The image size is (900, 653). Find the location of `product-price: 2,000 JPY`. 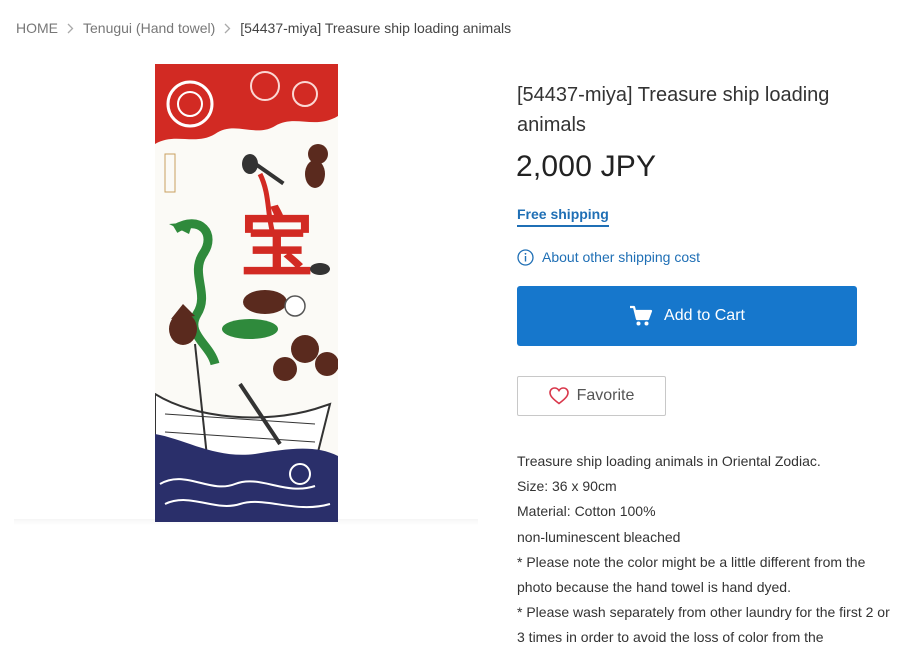

product-price: 2,000 JPY is located at coordinates (586, 166).